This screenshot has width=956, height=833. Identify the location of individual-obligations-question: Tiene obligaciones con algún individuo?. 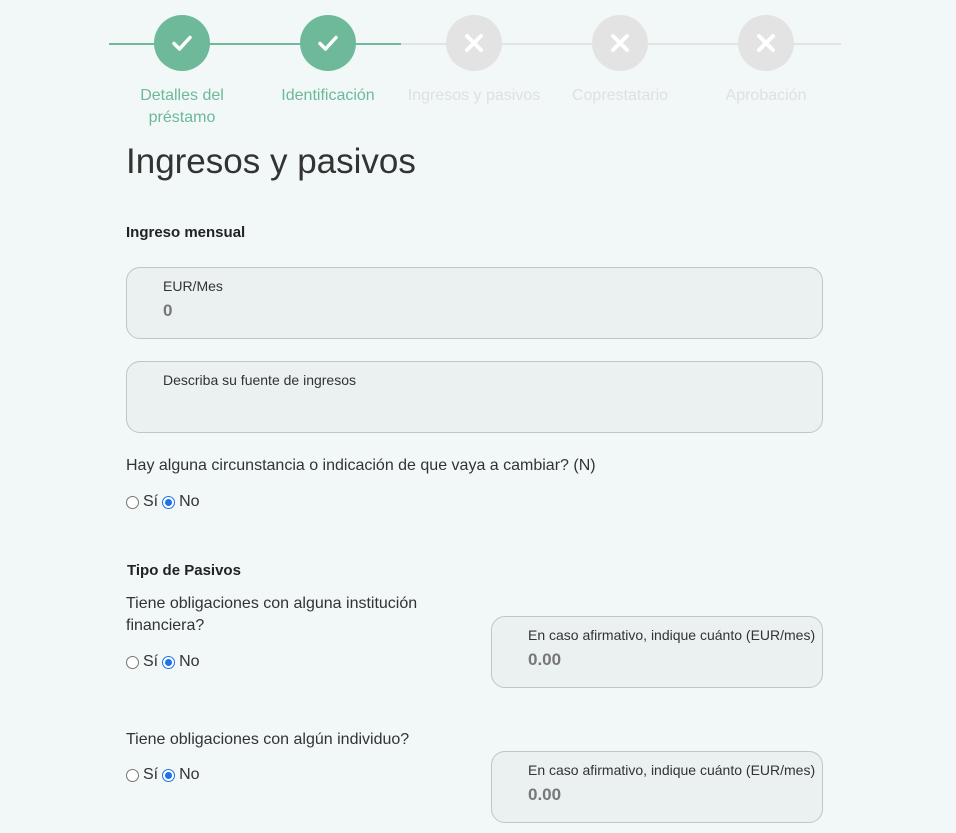
(268, 739).